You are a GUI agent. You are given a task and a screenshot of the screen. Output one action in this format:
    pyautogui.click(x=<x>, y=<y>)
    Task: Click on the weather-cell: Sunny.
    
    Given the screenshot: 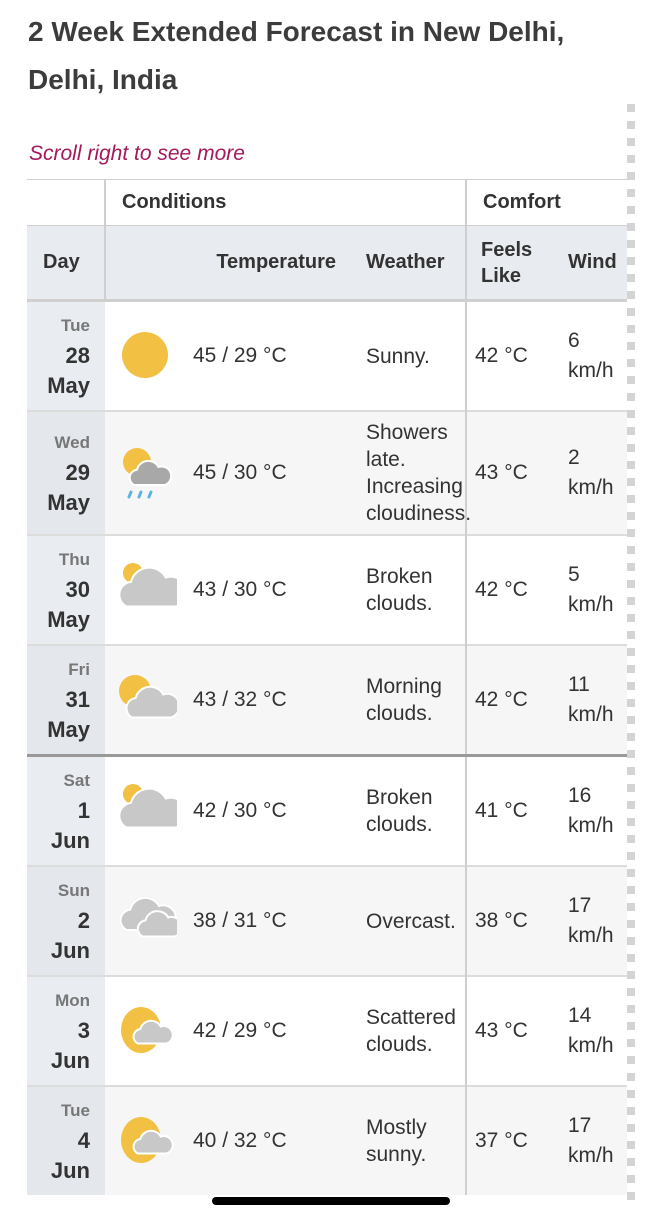 What is the action you would take?
    pyautogui.click(x=407, y=355)
    